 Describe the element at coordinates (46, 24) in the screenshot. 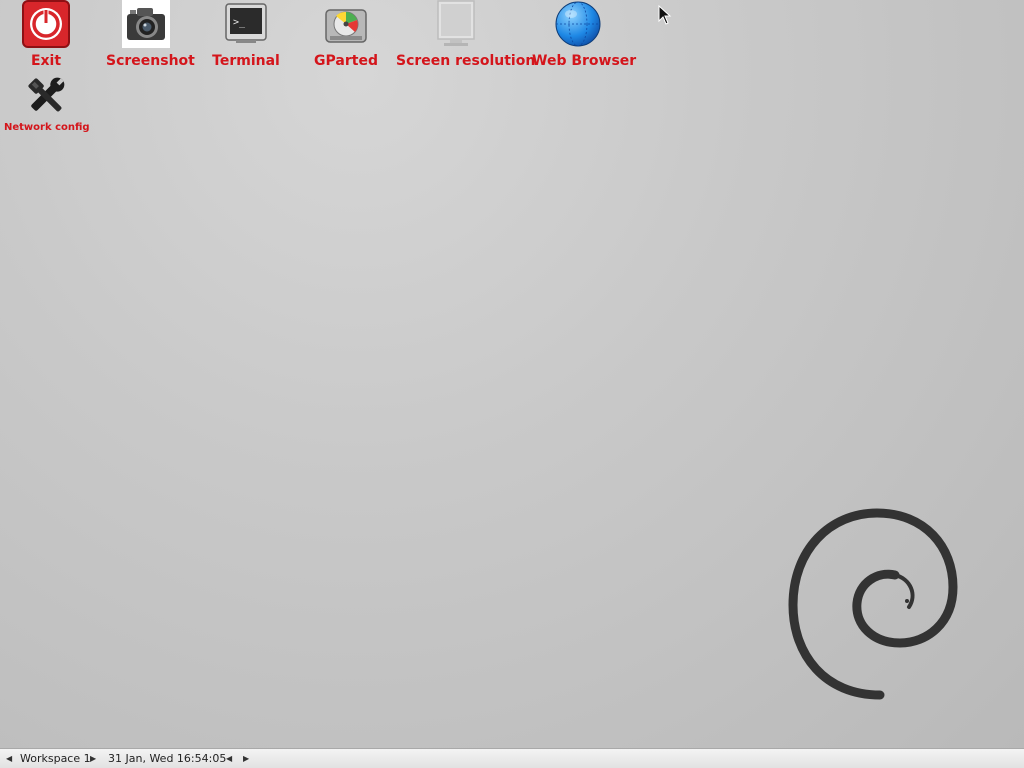

I see `power-icon` at that location.